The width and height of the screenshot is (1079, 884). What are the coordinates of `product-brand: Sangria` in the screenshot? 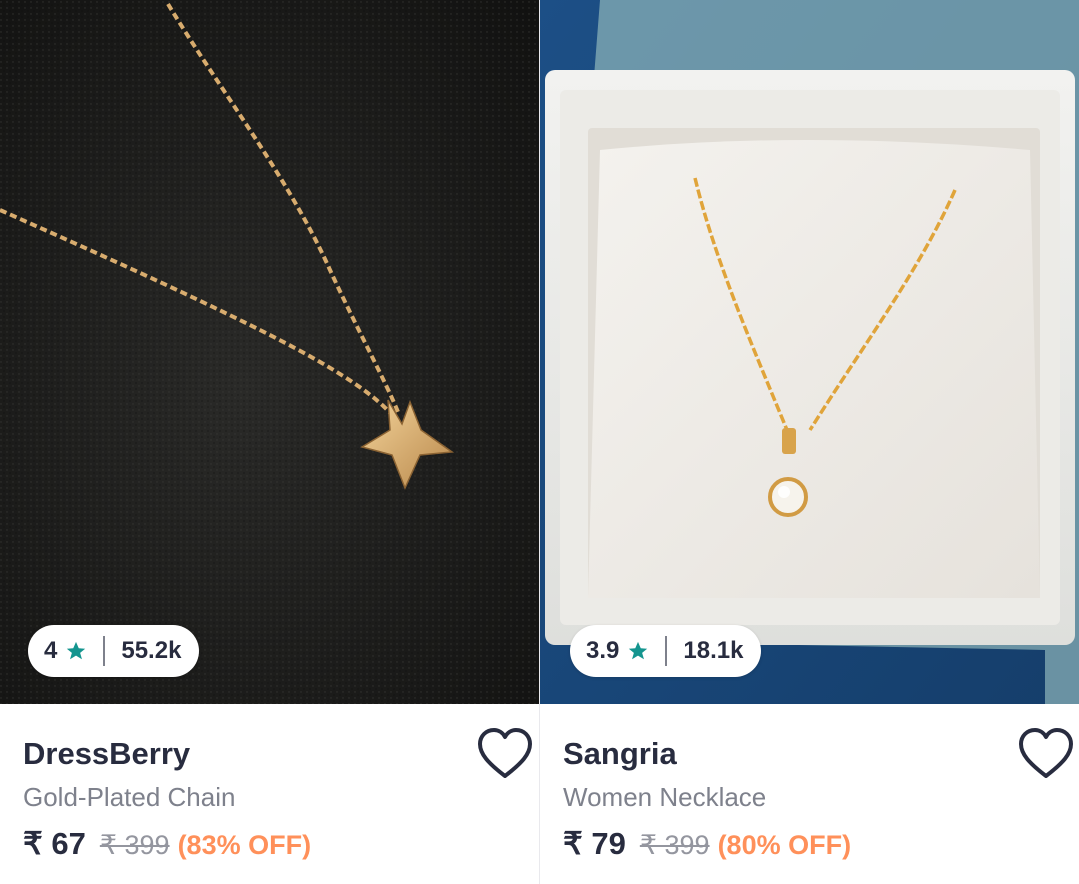 It's located at (620, 753).